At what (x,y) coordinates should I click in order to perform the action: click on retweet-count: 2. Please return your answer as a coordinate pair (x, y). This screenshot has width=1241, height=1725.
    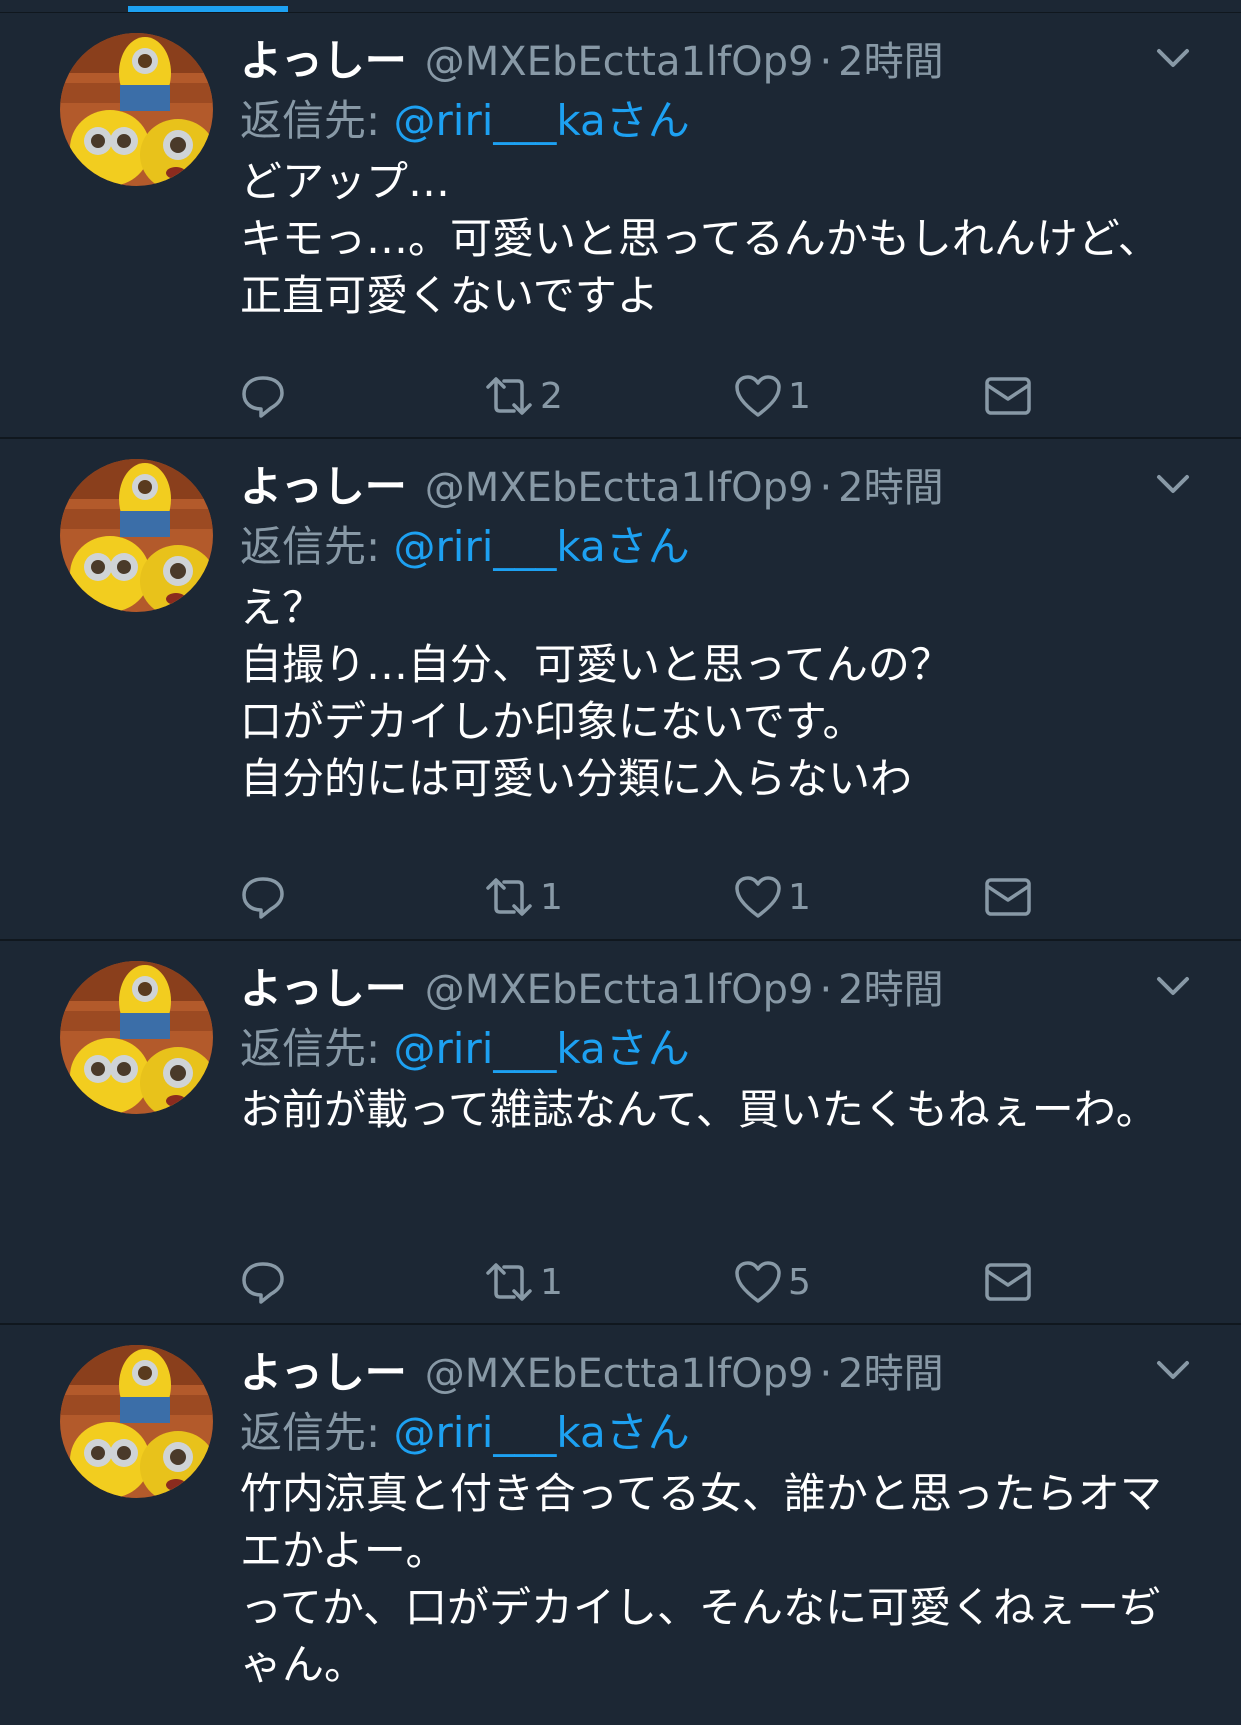
    Looking at the image, I should click on (551, 396).